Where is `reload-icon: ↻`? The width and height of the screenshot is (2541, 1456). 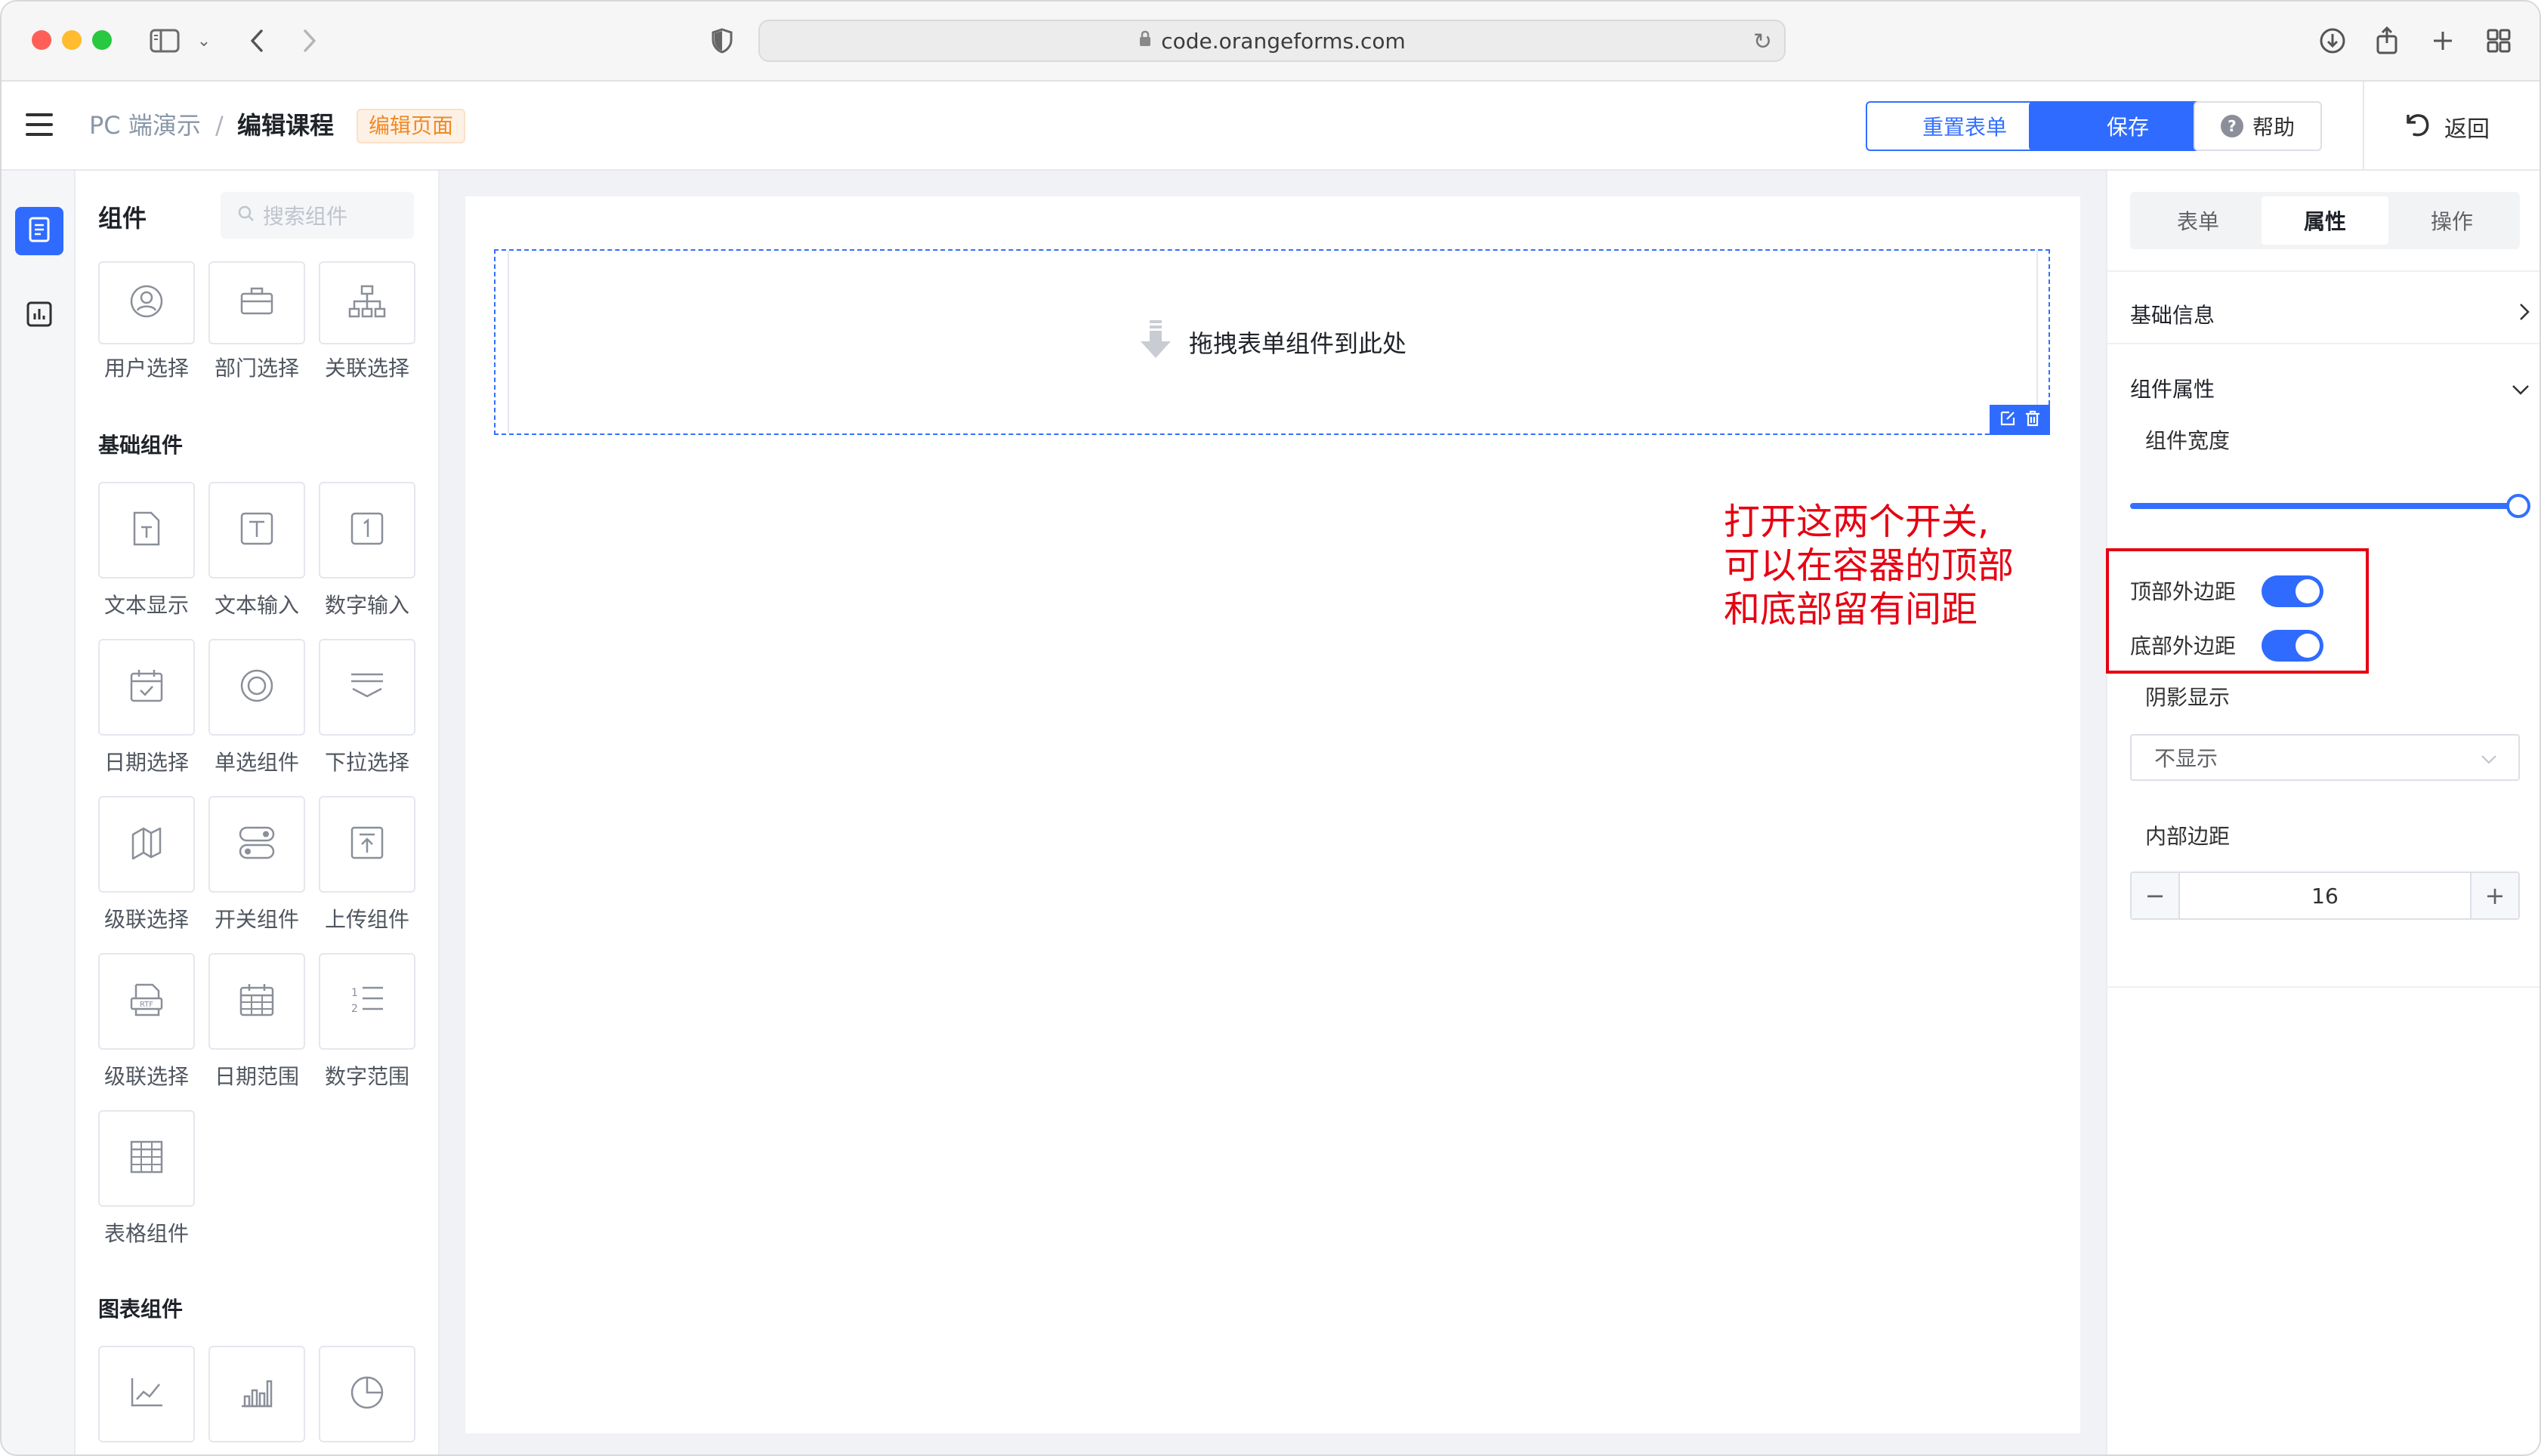 reload-icon: ↻ is located at coordinates (1762, 42).